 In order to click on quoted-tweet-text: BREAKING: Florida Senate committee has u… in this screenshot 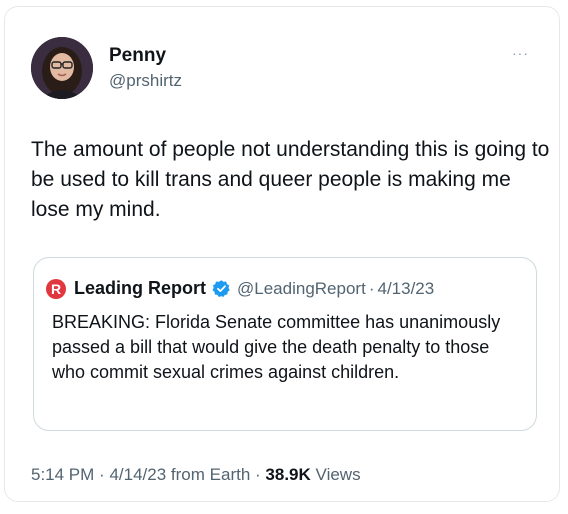, I will do `click(276, 347)`.